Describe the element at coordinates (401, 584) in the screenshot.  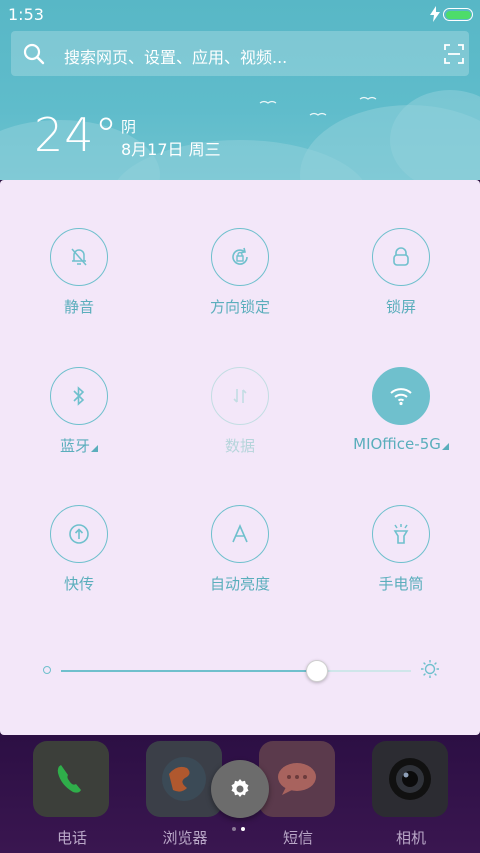
I see `toggle-label: 手电筒` at that location.